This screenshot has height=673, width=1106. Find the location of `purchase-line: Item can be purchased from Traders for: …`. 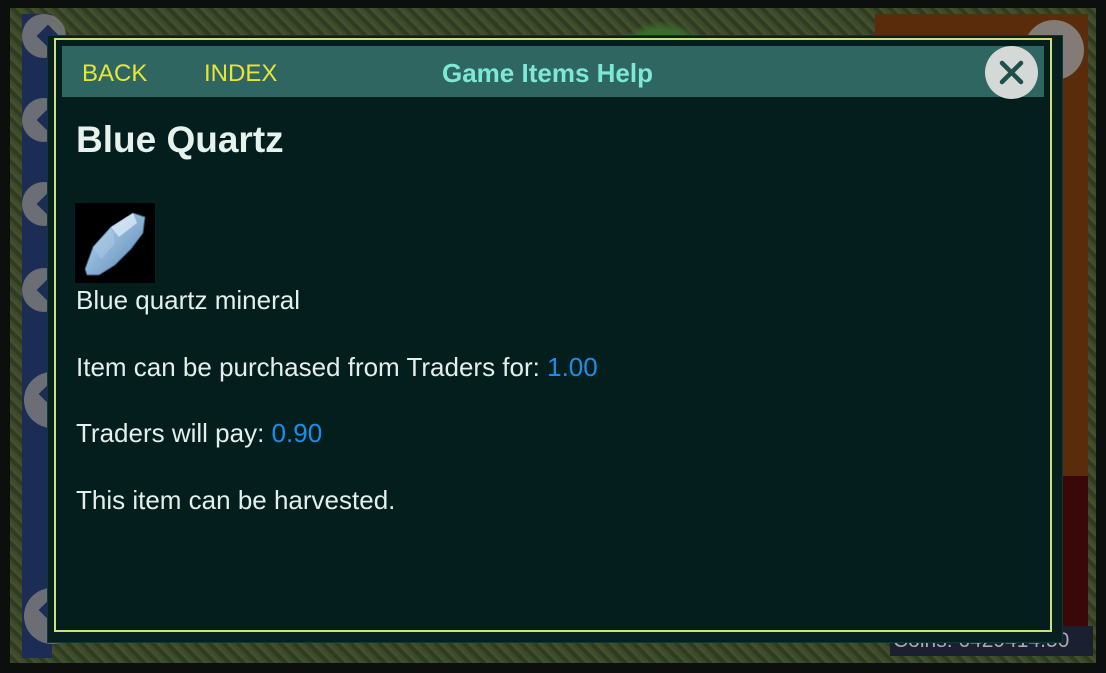

purchase-line: Item can be purchased from Traders for: … is located at coordinates (337, 367).